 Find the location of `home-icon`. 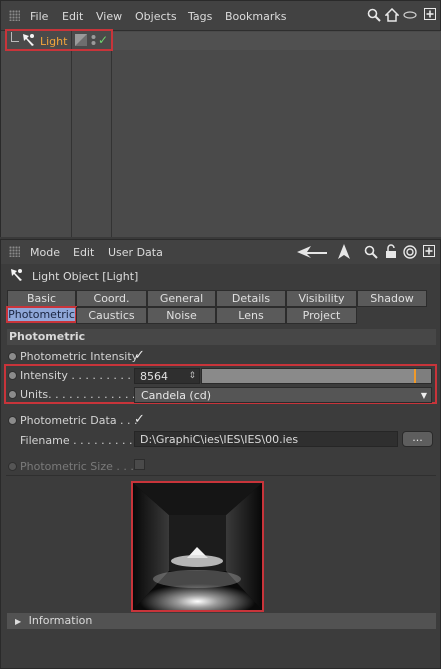

home-icon is located at coordinates (392, 15).